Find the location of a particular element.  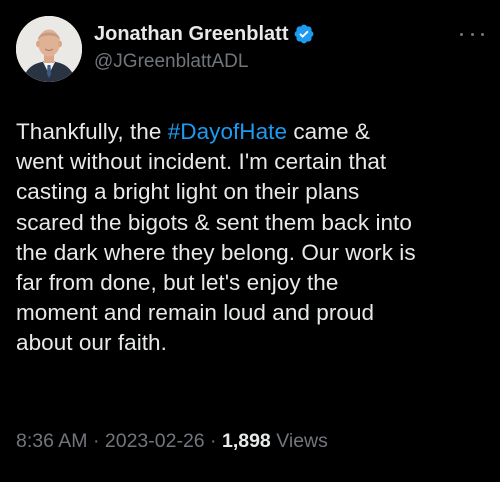

tweet-text-segment: Thankfully, the is located at coordinates (92, 131).